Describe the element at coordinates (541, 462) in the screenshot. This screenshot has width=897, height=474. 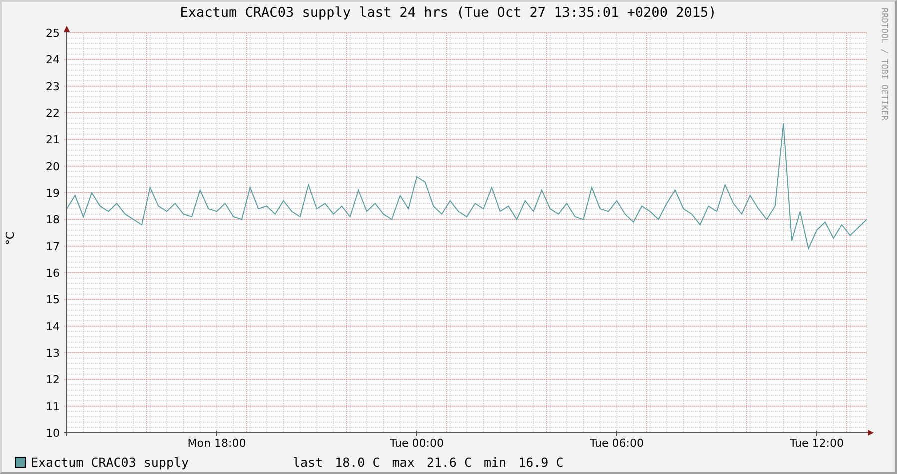
I see `stat-value: 16.9 C` at that location.